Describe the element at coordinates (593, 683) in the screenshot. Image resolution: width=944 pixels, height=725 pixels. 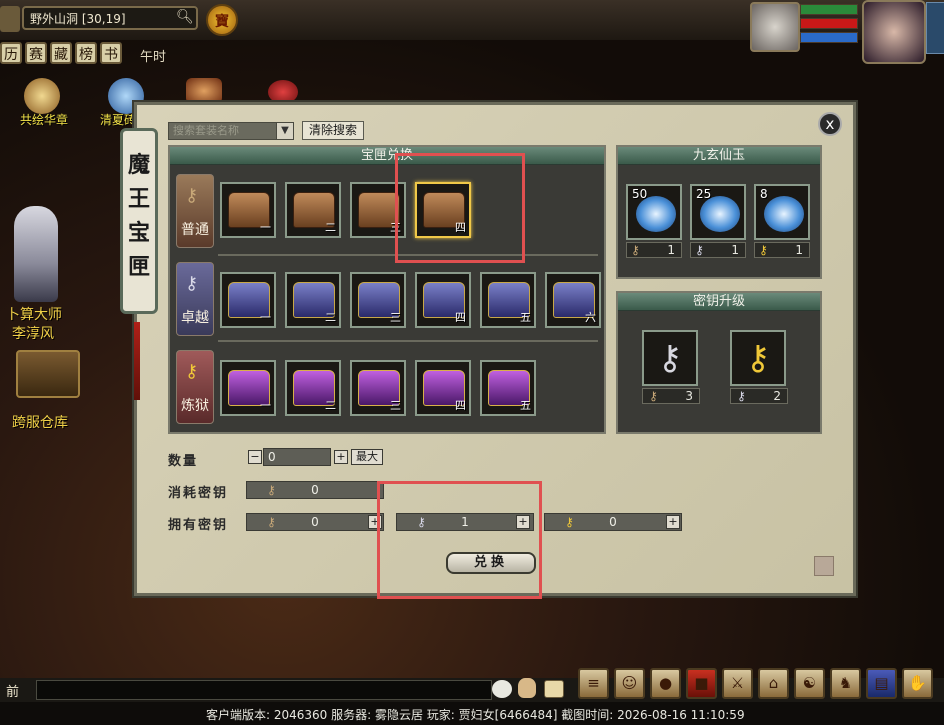
I see `quest-scroll-icon: ≡` at that location.